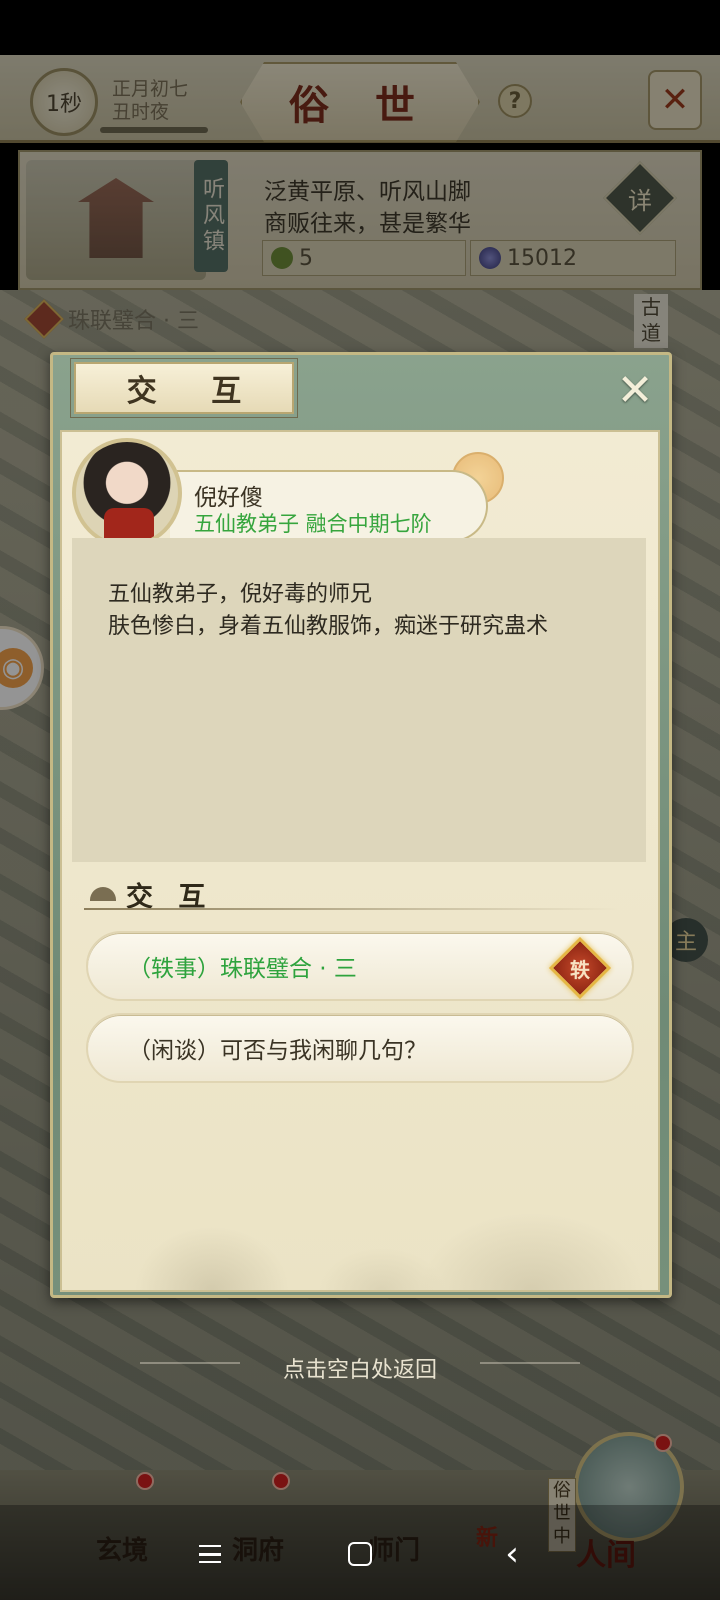  What do you see at coordinates (242, 969) in the screenshot?
I see `option-anecdote-label: （轶事）珠联璧合 · 三` at bounding box center [242, 969].